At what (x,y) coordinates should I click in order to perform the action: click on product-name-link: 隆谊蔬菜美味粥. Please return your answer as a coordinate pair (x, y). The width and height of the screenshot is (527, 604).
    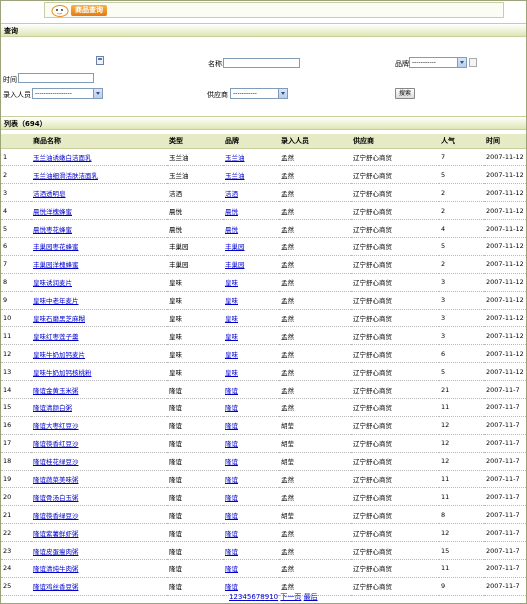
    Looking at the image, I should click on (56, 480).